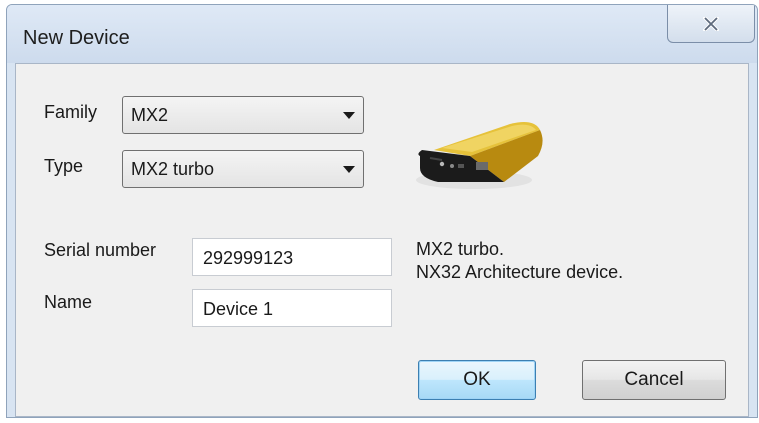  I want to click on dialog-title: New Device, so click(76, 38).